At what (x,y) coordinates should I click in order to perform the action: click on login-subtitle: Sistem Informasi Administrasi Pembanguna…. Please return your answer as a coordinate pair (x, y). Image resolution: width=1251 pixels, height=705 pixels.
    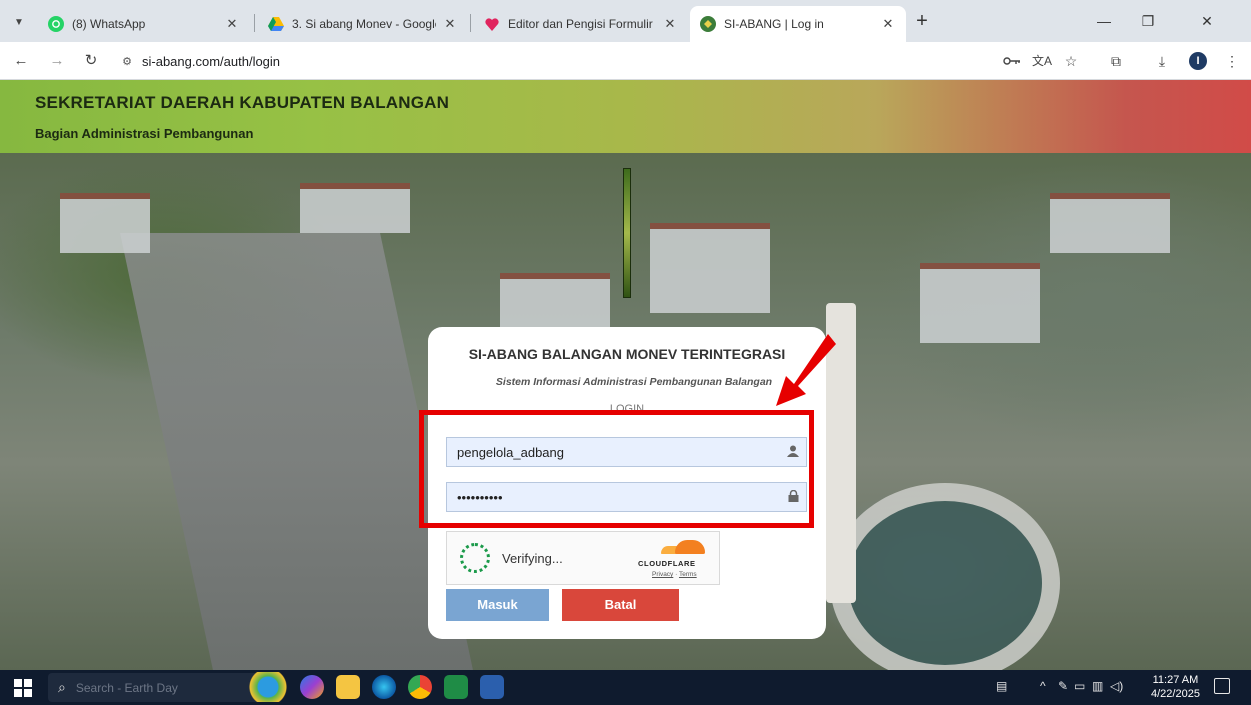
    Looking at the image, I should click on (634, 382).